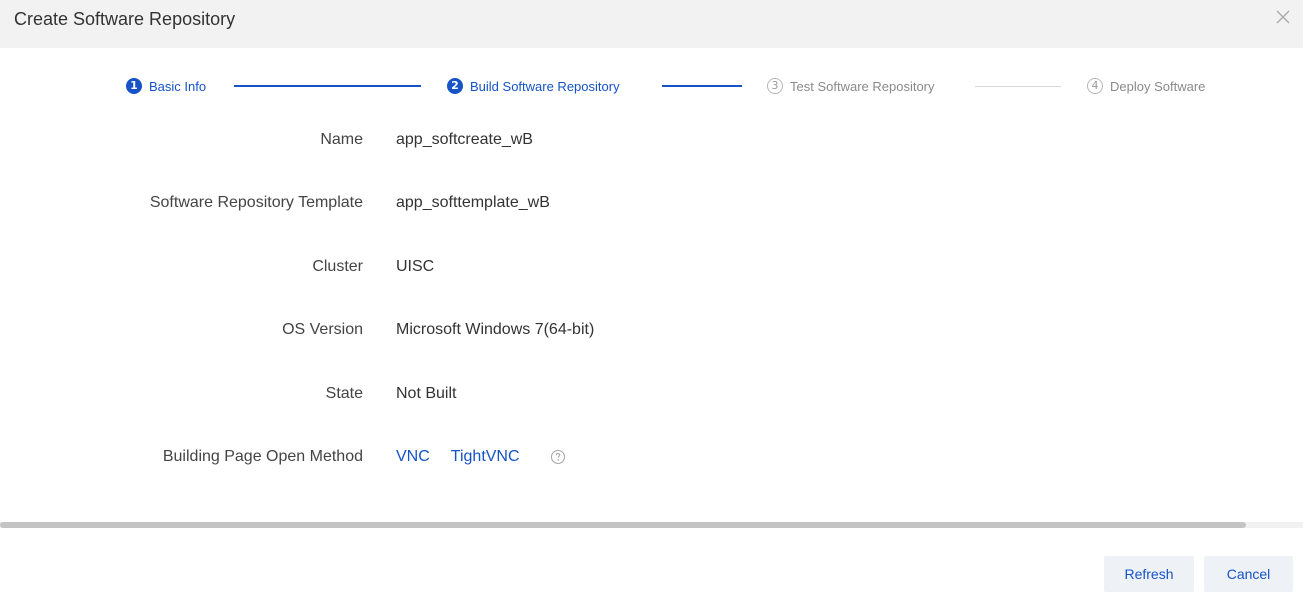  Describe the element at coordinates (1248, 574) in the screenshot. I see `cancel-button: Cancel` at that location.